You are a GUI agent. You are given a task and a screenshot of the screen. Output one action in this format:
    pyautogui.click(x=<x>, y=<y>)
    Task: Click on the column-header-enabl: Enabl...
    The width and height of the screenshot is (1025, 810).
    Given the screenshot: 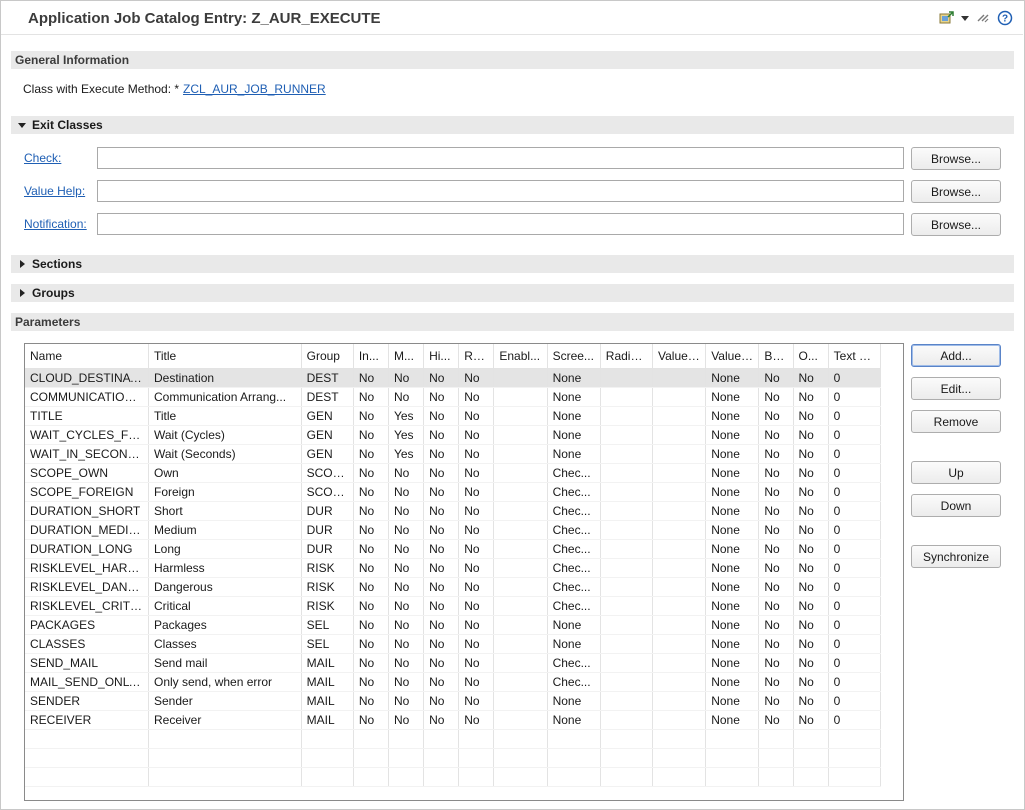 What is the action you would take?
    pyautogui.click(x=520, y=356)
    